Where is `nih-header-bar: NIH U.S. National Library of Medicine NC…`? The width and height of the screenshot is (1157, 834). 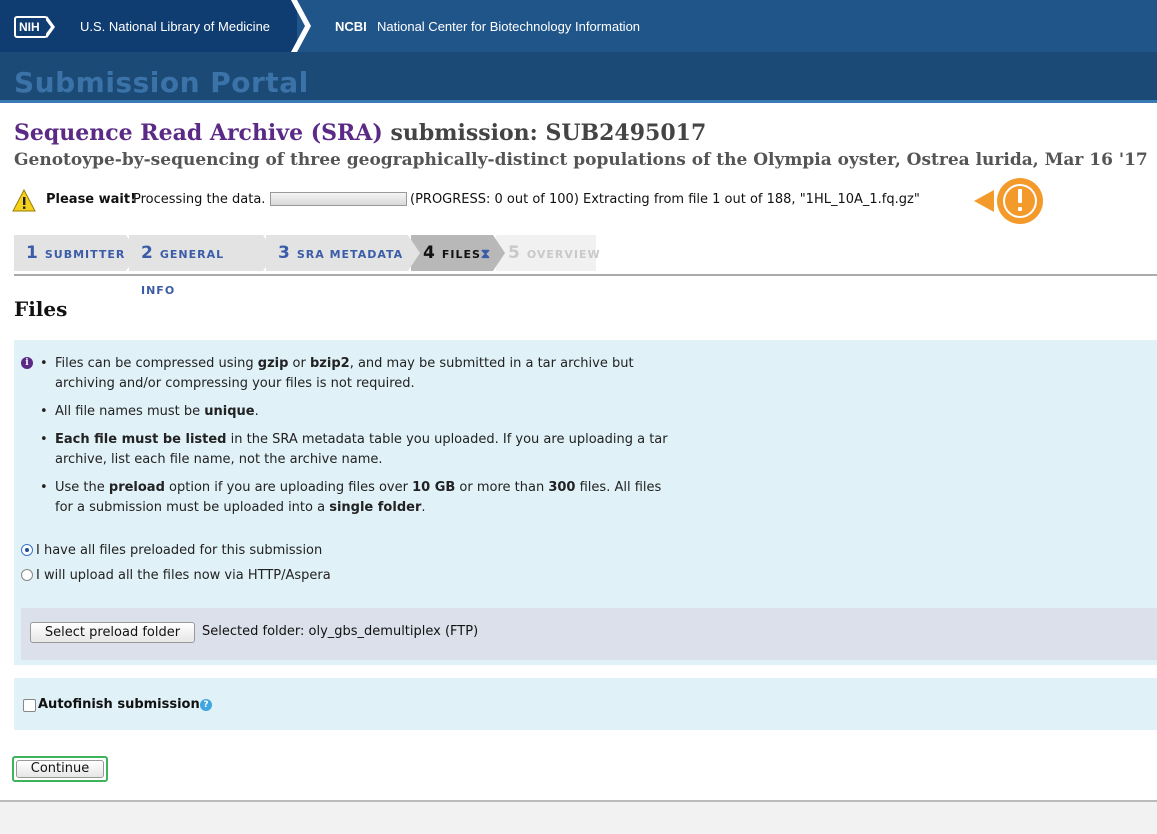
nih-header-bar: NIH U.S. National Library of Medicine NC… is located at coordinates (578, 26).